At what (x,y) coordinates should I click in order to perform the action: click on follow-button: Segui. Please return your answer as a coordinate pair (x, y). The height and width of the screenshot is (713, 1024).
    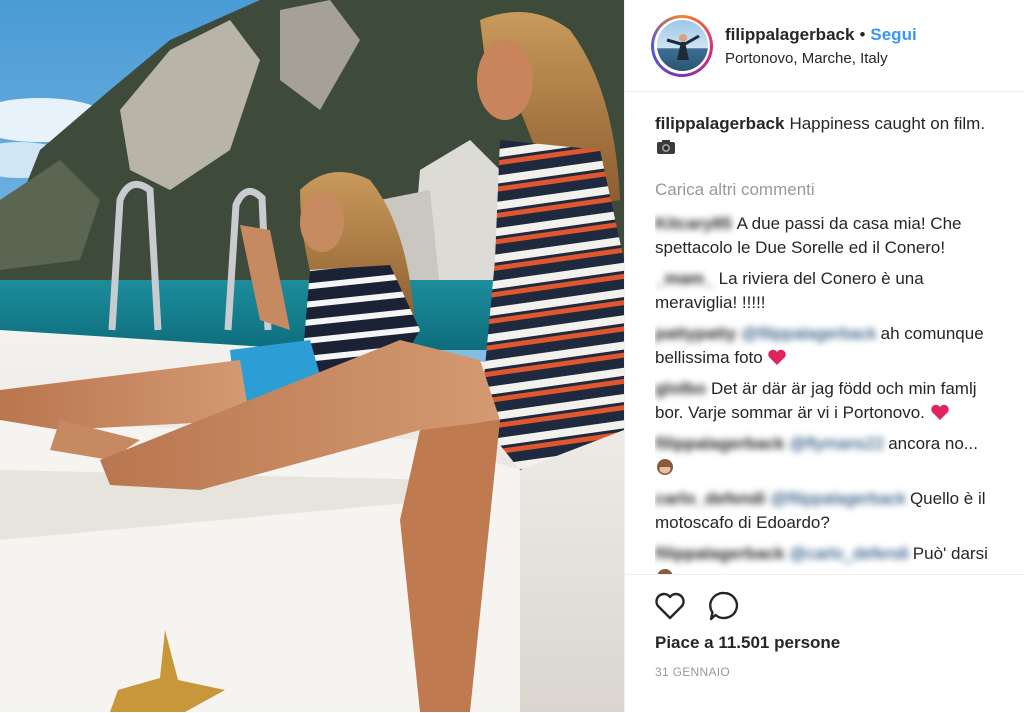
    Looking at the image, I should click on (893, 35).